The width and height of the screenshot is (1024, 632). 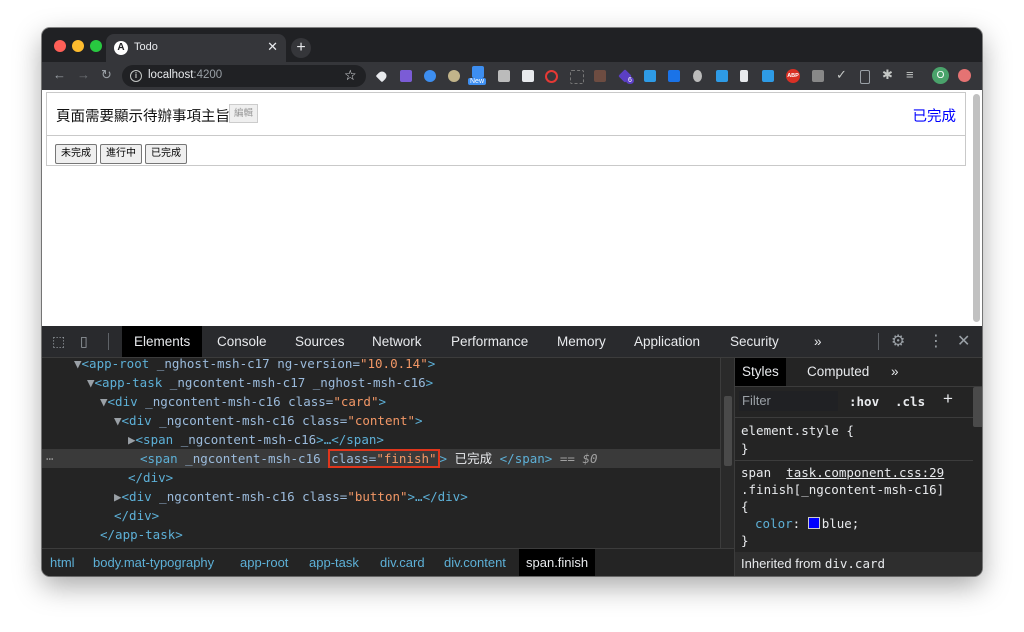 What do you see at coordinates (150, 477) in the screenshot?
I see `dom-node-close-div: </div>` at bounding box center [150, 477].